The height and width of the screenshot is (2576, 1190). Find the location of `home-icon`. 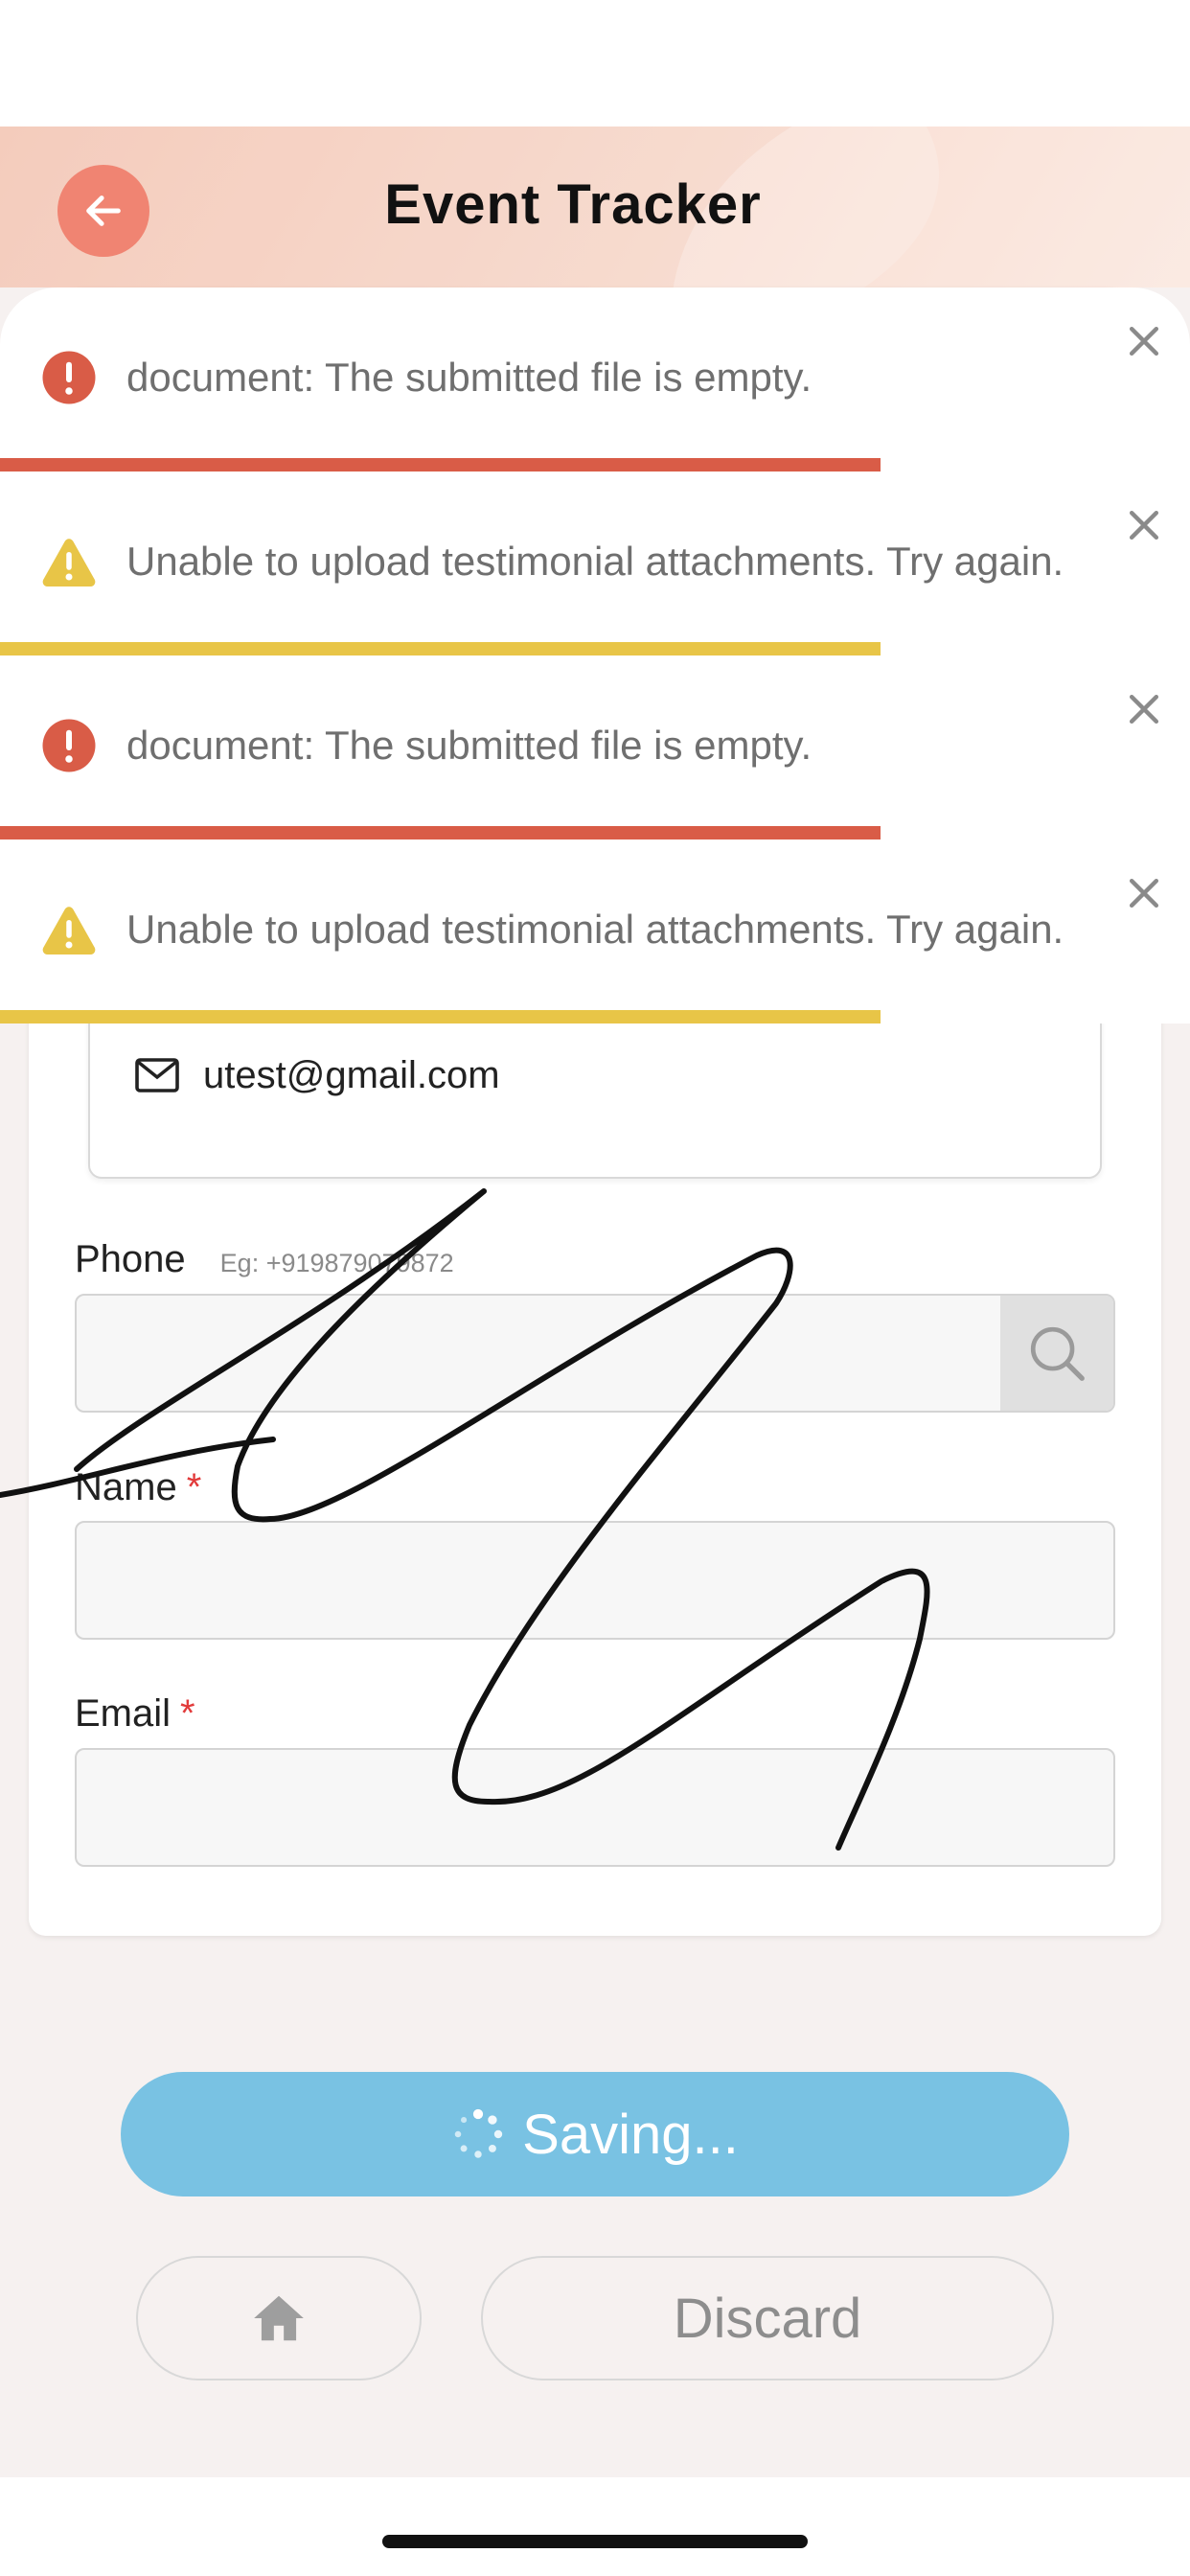

home-icon is located at coordinates (279, 2318).